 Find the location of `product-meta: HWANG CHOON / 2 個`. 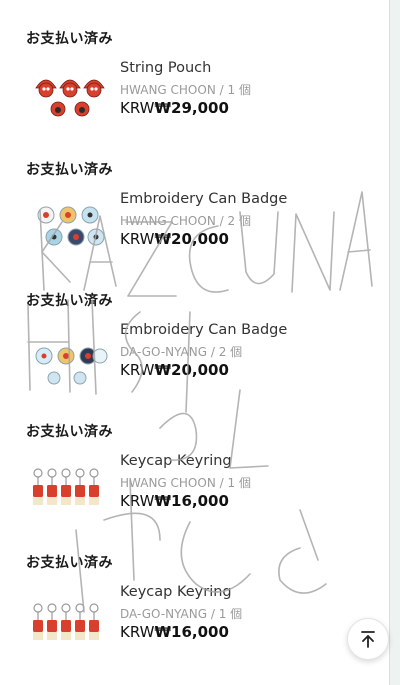

product-meta: HWANG CHOON / 2 個 is located at coordinates (185, 220).